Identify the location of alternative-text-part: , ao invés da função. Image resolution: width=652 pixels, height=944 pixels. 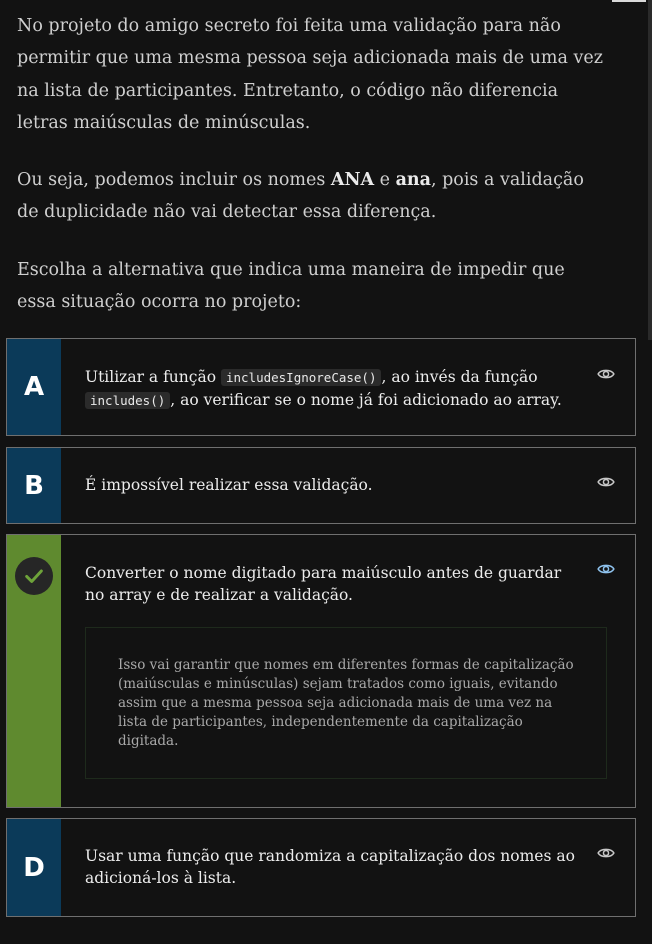
(459, 377).